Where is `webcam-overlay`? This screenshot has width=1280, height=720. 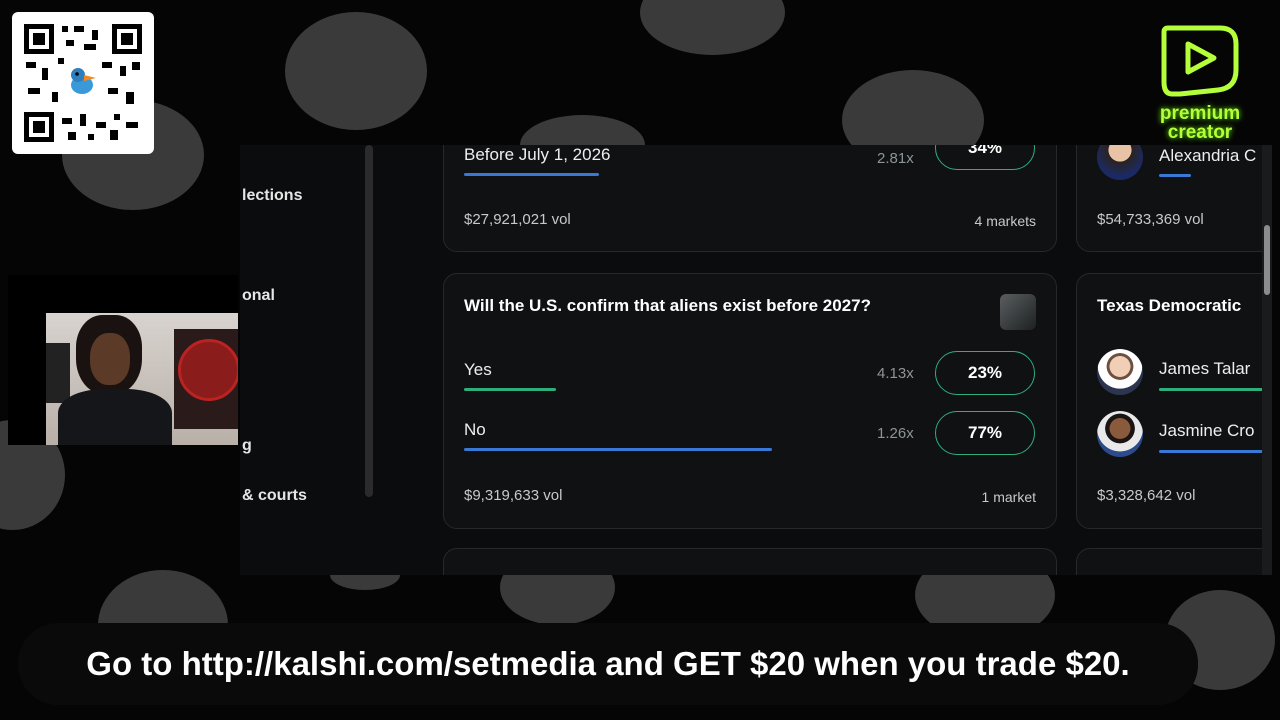 webcam-overlay is located at coordinates (123, 360).